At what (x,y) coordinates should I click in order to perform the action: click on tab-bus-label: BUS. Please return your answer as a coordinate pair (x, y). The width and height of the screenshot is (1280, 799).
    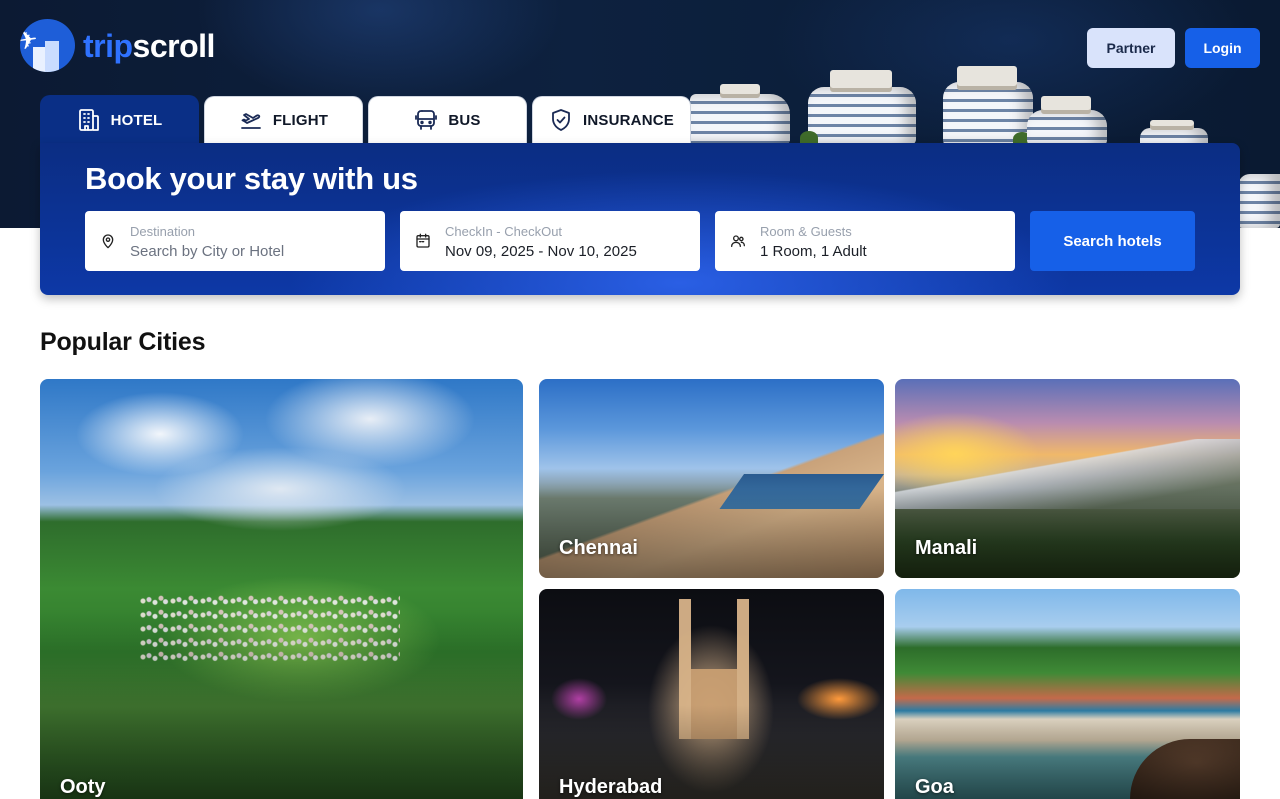
    Looking at the image, I should click on (464, 120).